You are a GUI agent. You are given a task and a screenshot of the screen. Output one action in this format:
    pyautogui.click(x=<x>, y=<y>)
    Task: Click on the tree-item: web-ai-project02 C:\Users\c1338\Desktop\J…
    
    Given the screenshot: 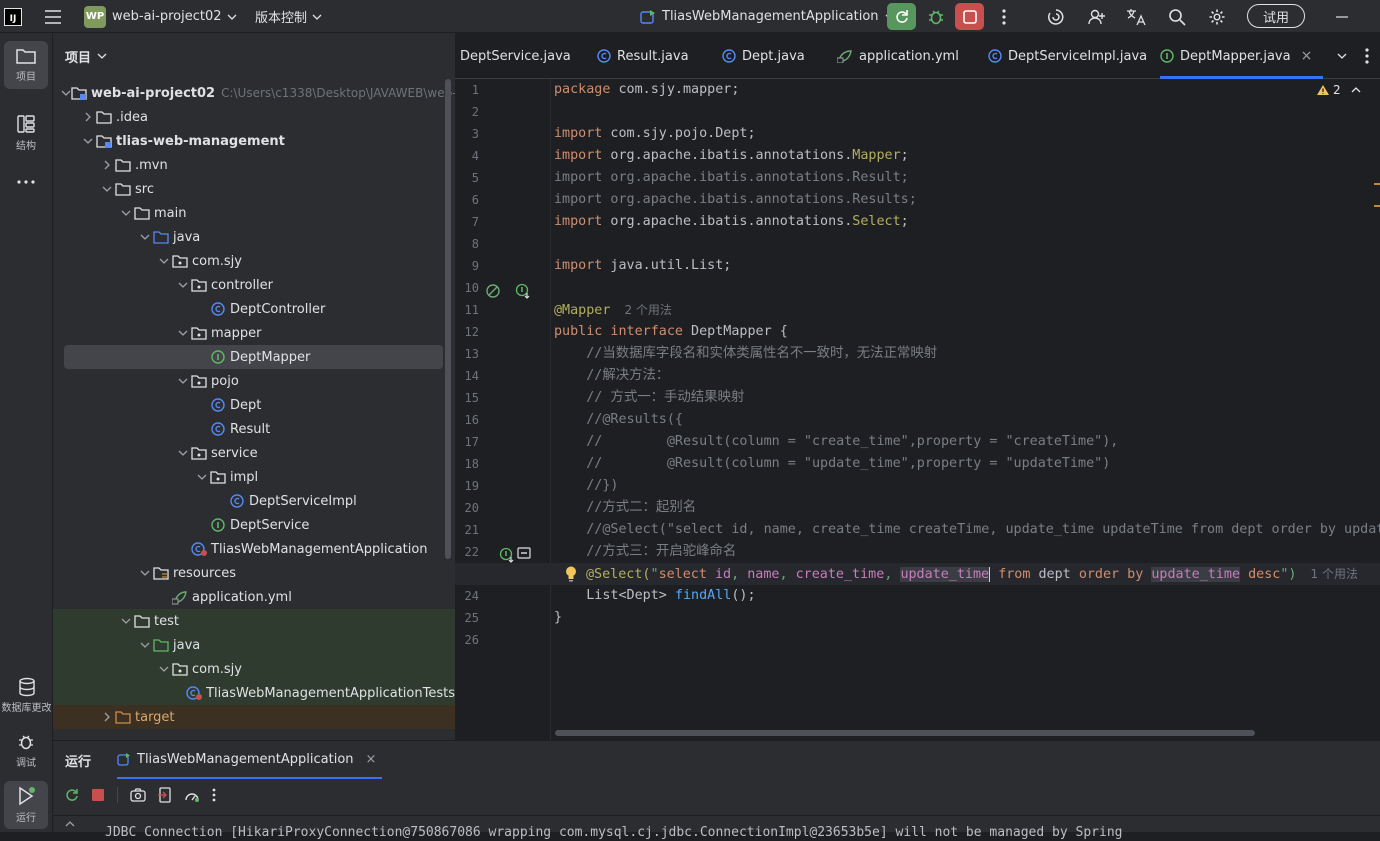 What is the action you would take?
    pyautogui.click(x=254, y=93)
    